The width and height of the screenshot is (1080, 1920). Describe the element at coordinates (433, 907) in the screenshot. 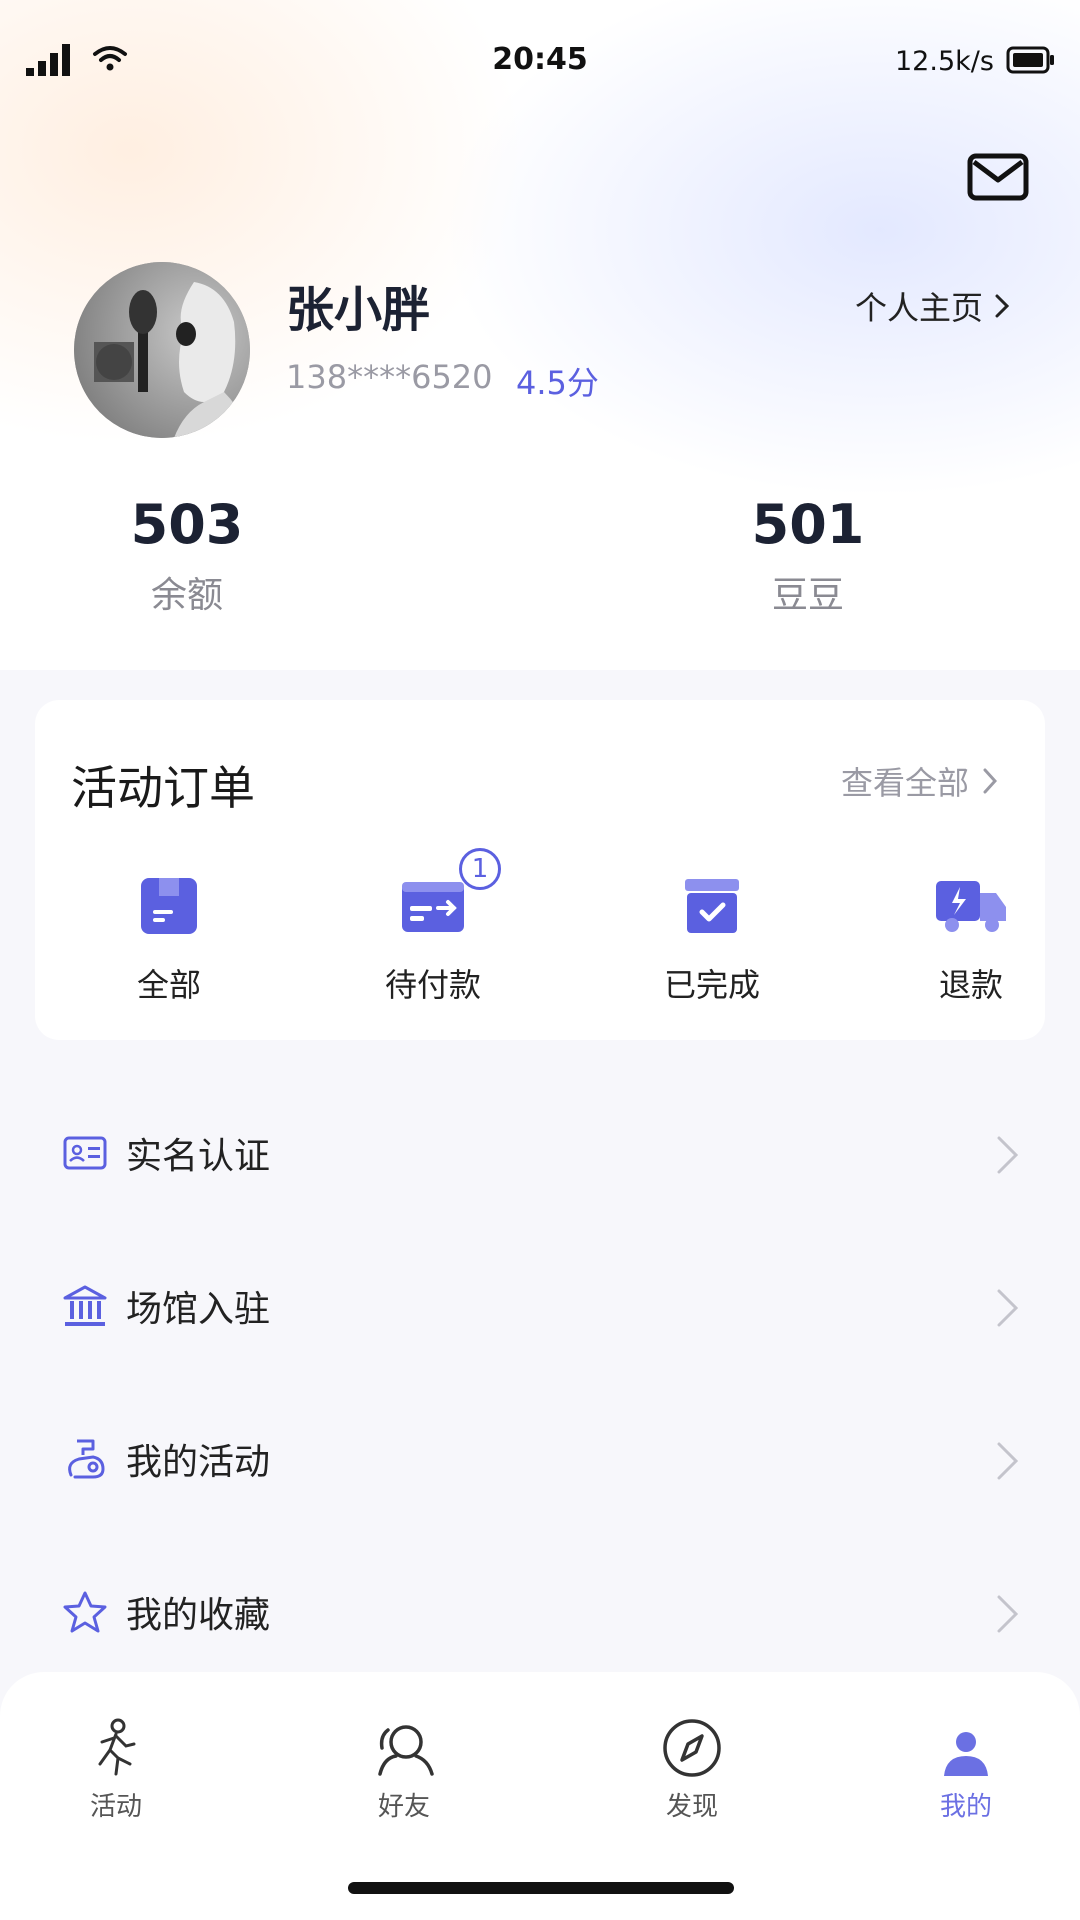

I see `card-payment-icon` at that location.